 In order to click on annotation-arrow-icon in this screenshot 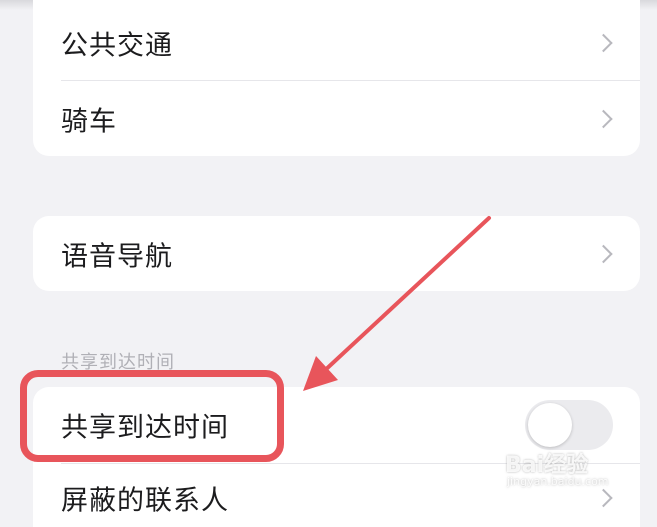, I will do `click(397, 303)`.